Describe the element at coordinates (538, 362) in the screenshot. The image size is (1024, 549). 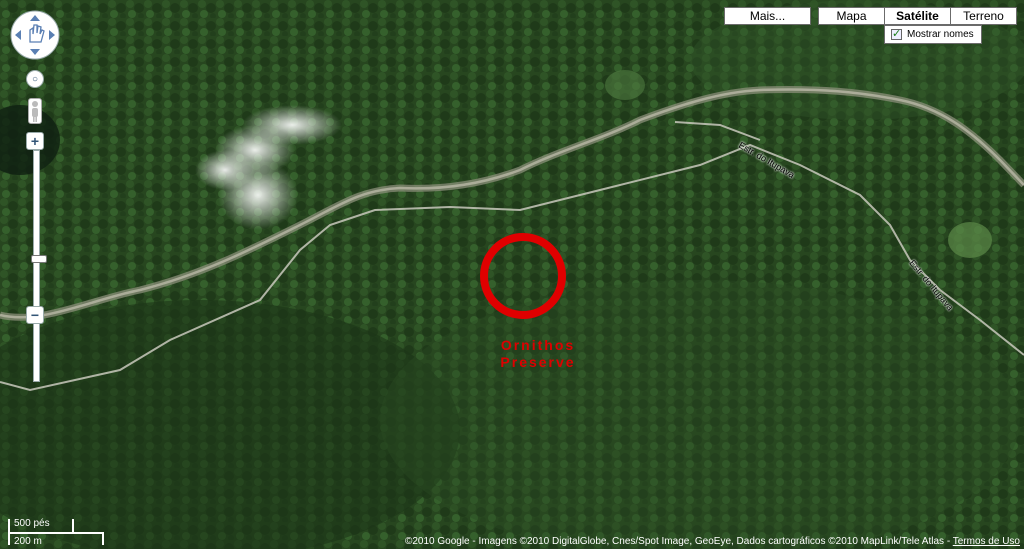
I see `preserve-label-line2: Preserve` at that location.